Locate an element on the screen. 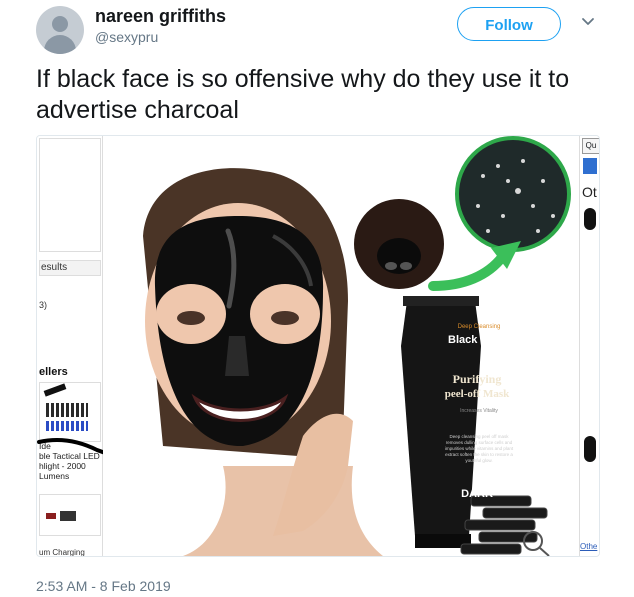 This screenshot has width=634, height=597. tube-variant: DARK is located at coordinates (477, 494).